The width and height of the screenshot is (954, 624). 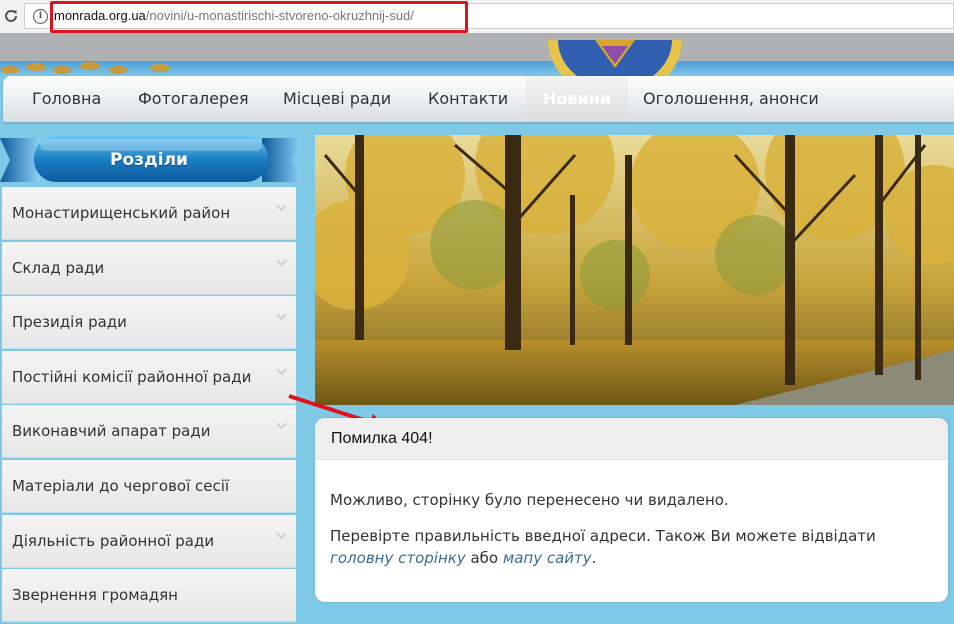 I want to click on sidebar-item-label: Матеріали до чергової сесії, so click(x=121, y=485).